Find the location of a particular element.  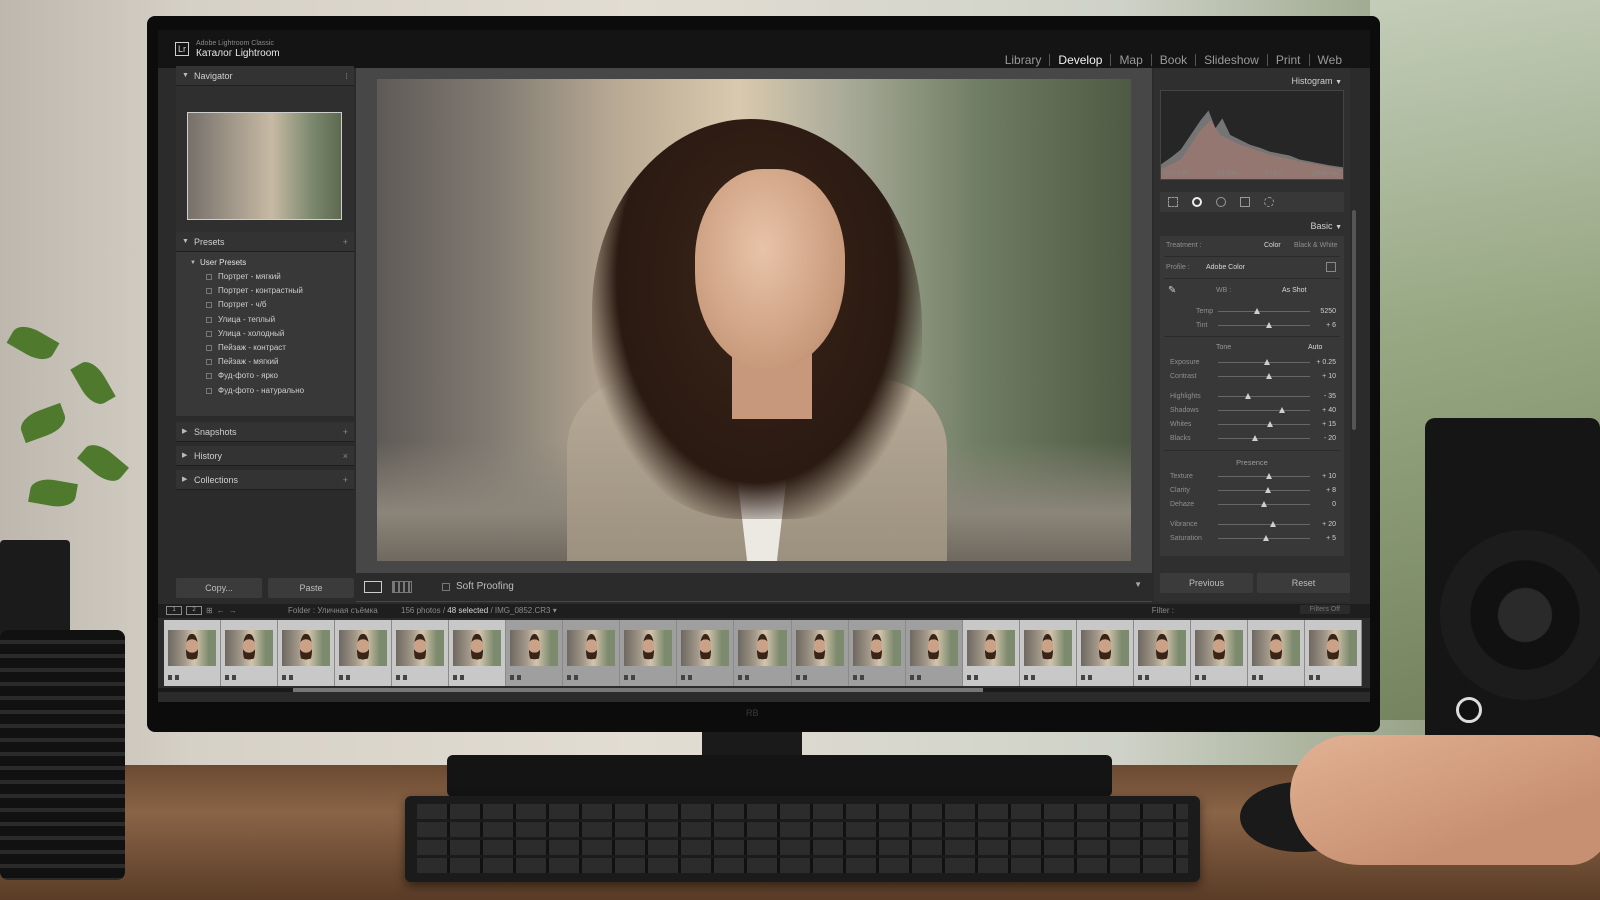

right-panel-scrollbar is located at coordinates (1354, 320).